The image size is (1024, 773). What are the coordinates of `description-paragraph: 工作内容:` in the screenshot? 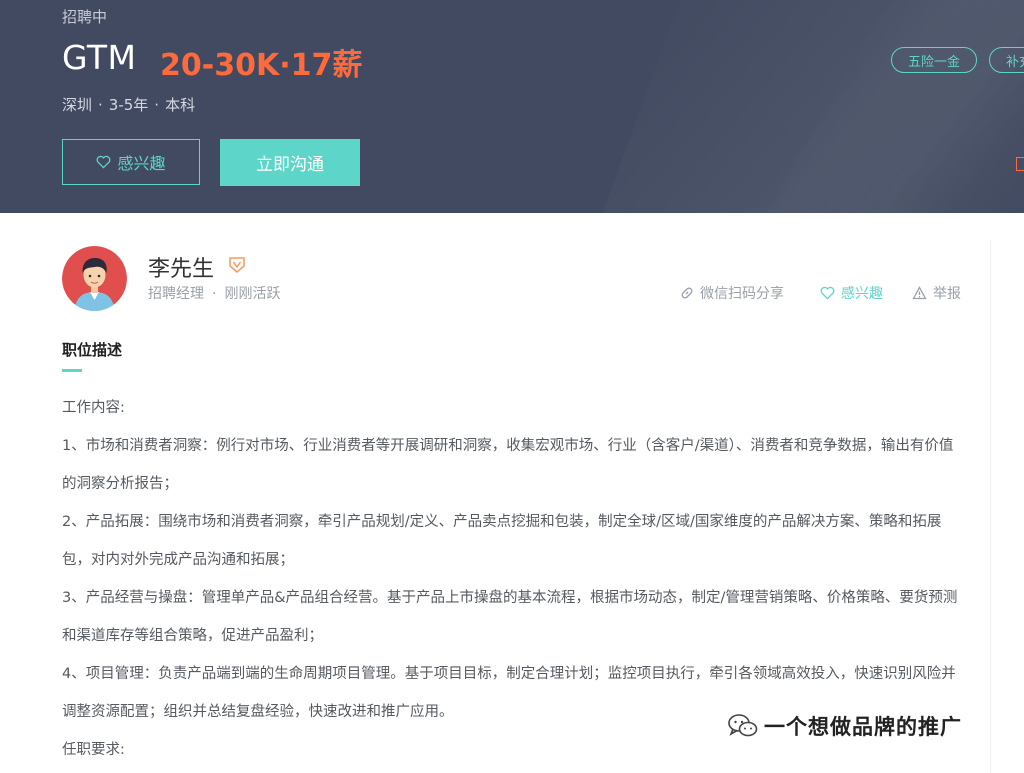 It's located at (93, 408).